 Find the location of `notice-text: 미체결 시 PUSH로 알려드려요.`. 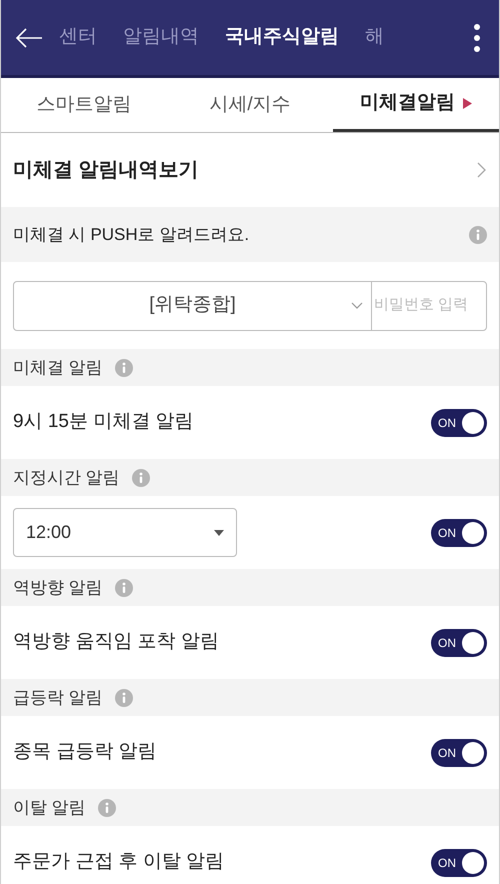

notice-text: 미체결 시 PUSH로 알려드려요. is located at coordinates (131, 235).